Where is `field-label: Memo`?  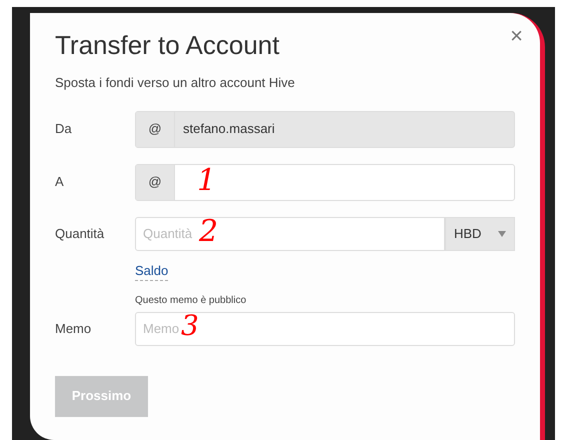
field-label: Memo is located at coordinates (73, 329).